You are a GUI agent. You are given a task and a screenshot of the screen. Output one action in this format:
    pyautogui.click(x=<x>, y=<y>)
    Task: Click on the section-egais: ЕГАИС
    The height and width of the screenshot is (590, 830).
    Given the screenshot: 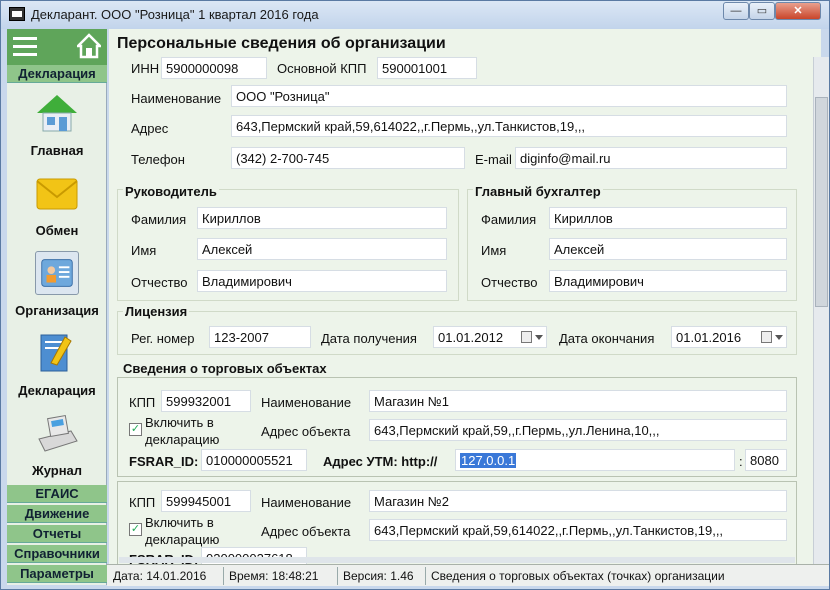 What is the action you would take?
    pyautogui.click(x=57, y=494)
    